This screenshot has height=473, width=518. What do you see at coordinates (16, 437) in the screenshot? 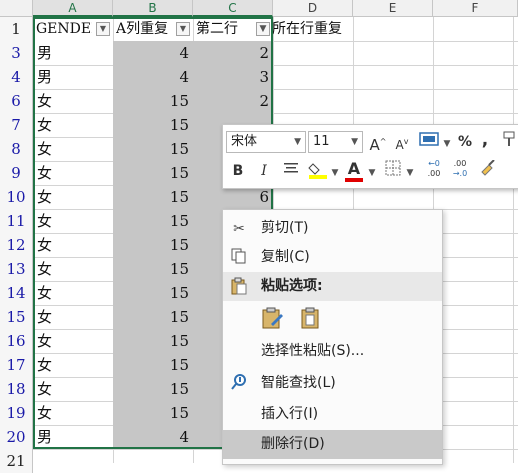
I see `row-header: 20` at bounding box center [16, 437].